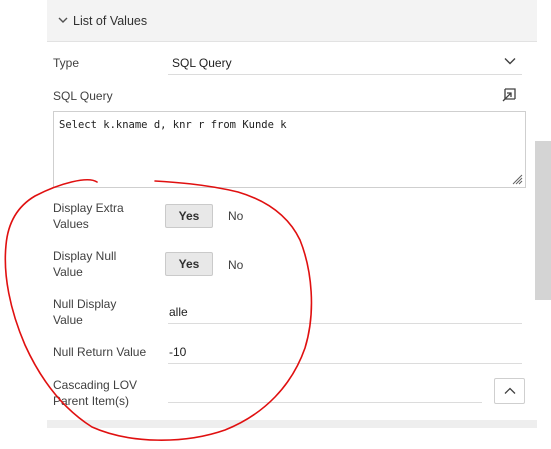  What do you see at coordinates (100, 352) in the screenshot?
I see `null-return-value-label: Null Return Value` at bounding box center [100, 352].